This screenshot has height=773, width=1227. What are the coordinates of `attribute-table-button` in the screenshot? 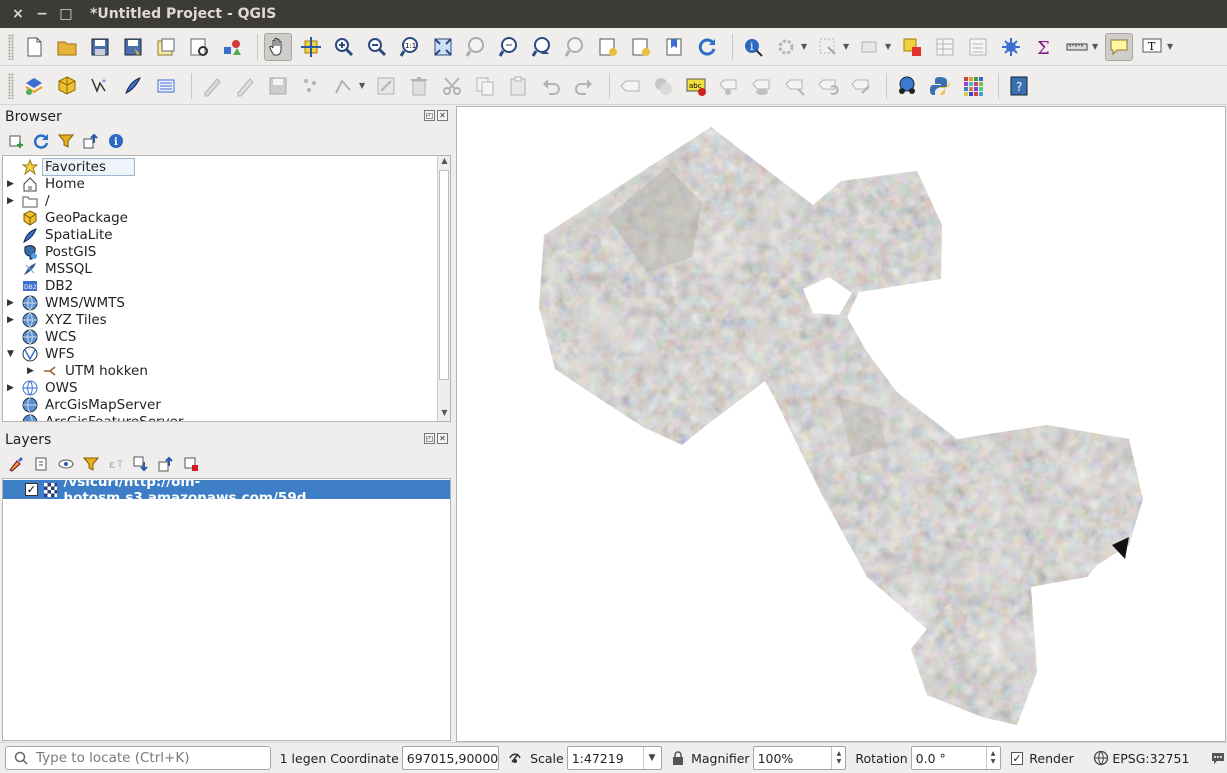 It's located at (945, 47).